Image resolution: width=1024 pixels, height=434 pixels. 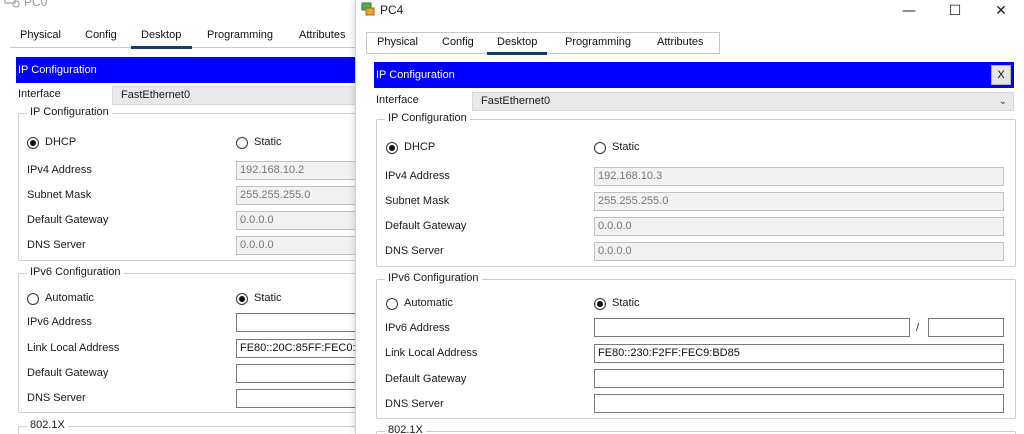 I want to click on ipv4-address-field: 192.168.10.3, so click(x=799, y=176).